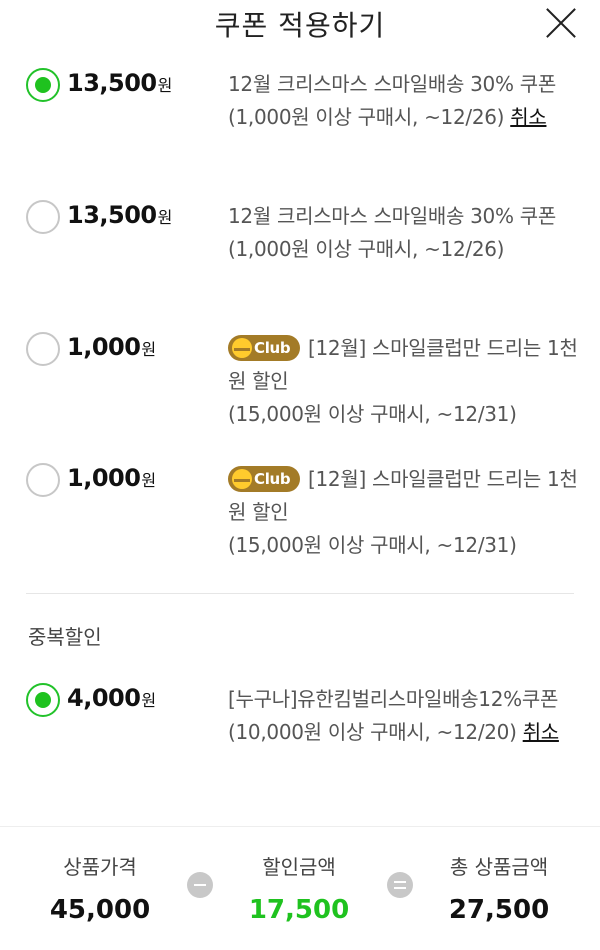 This screenshot has width=600, height=950. What do you see at coordinates (300, 593) in the screenshot?
I see `section-divider` at bounding box center [300, 593].